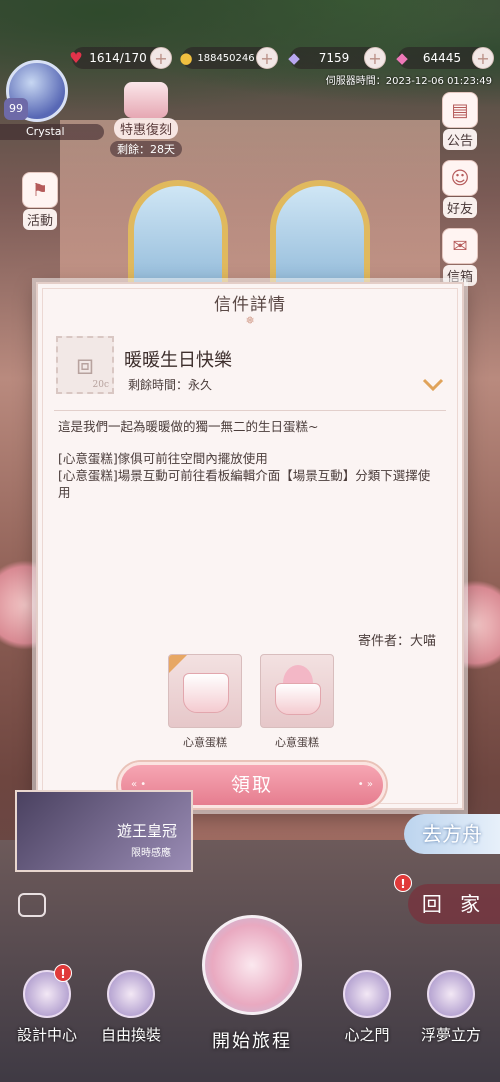  I want to click on server-time: 伺服器時間：2023-12-06 01:23:49, so click(408, 81).